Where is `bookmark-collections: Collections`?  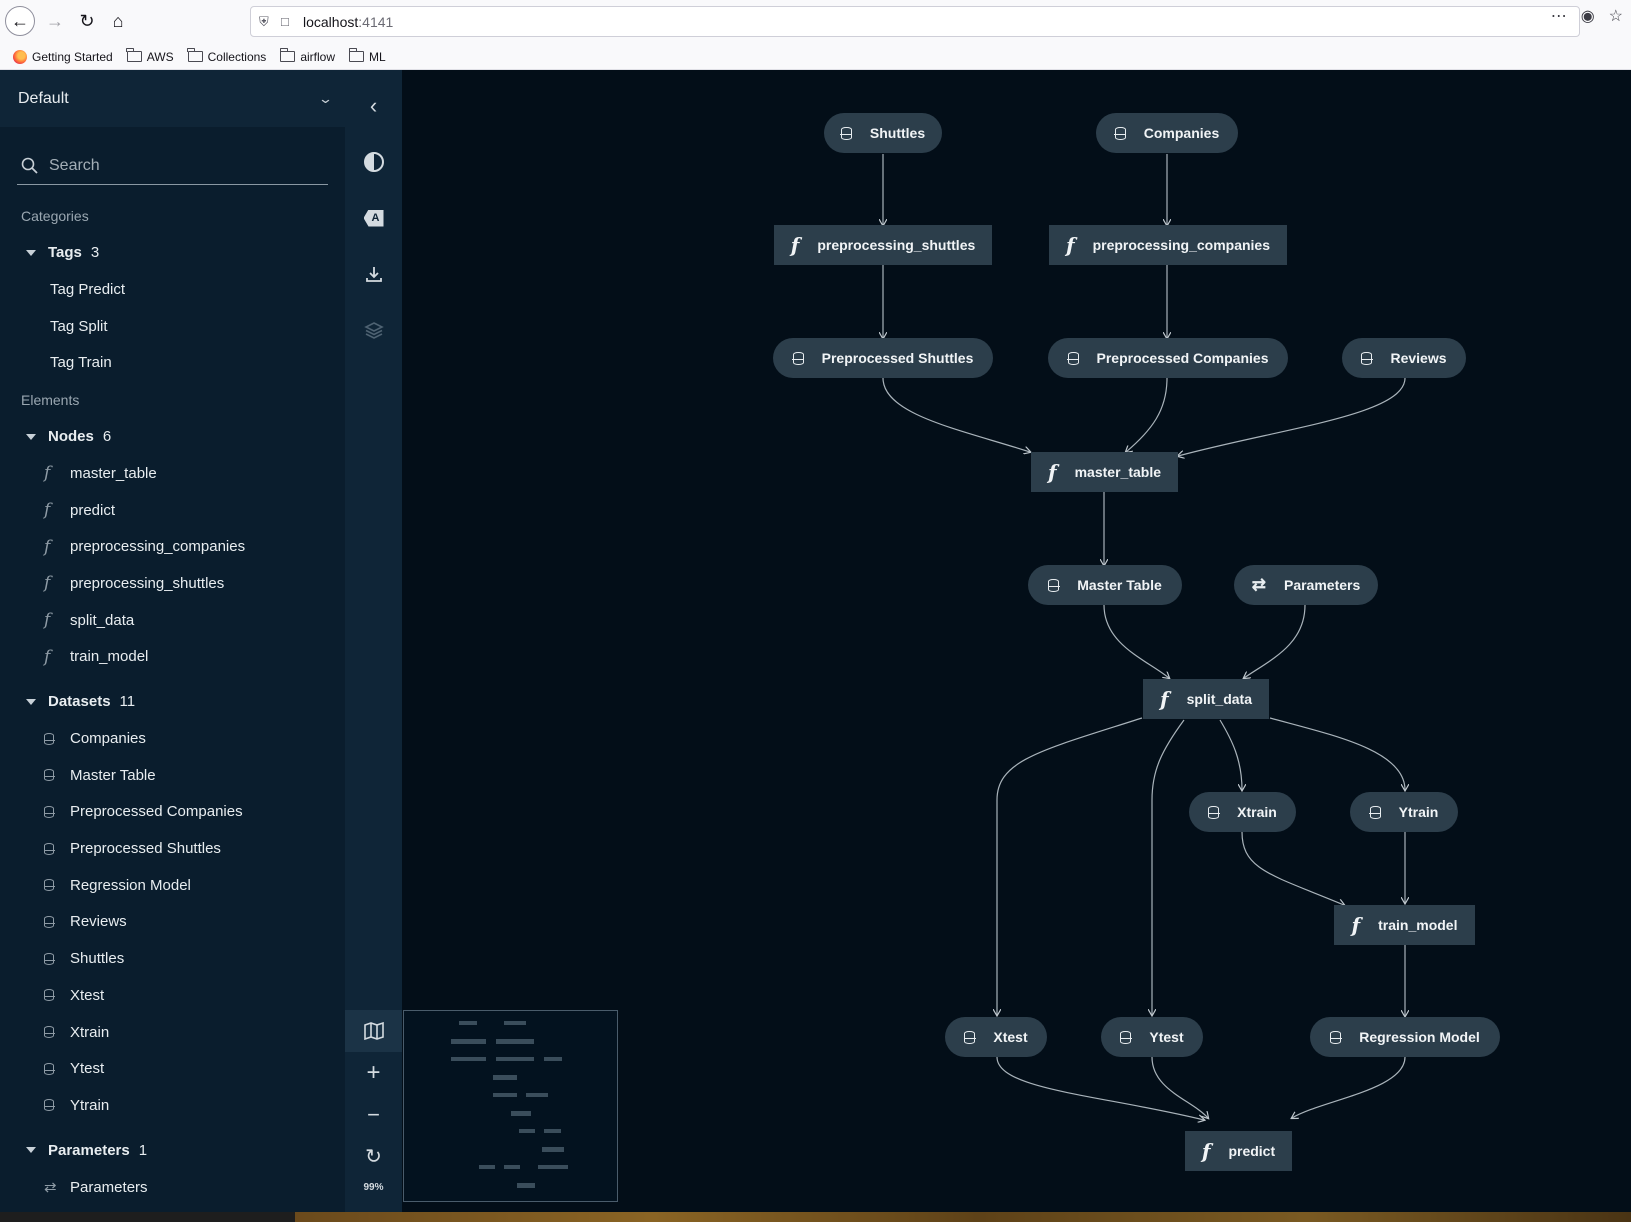
bookmark-collections: Collections is located at coordinates (226, 56).